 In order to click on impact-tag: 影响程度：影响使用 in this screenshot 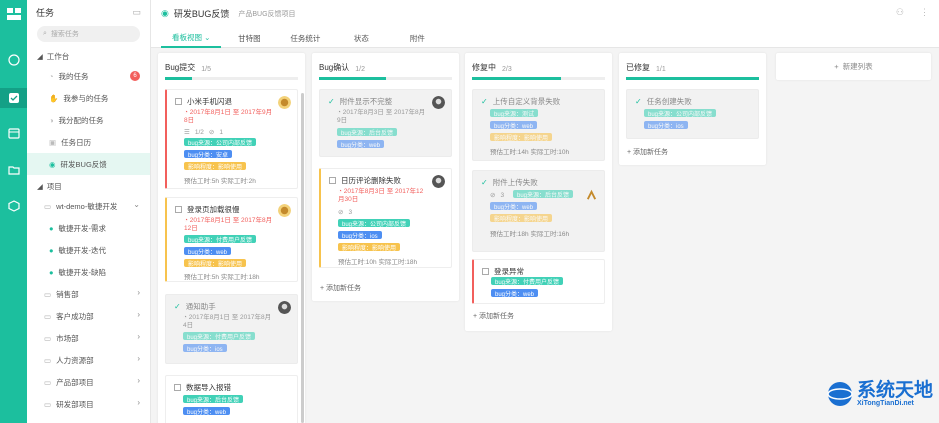, I will do `click(521, 218)`.